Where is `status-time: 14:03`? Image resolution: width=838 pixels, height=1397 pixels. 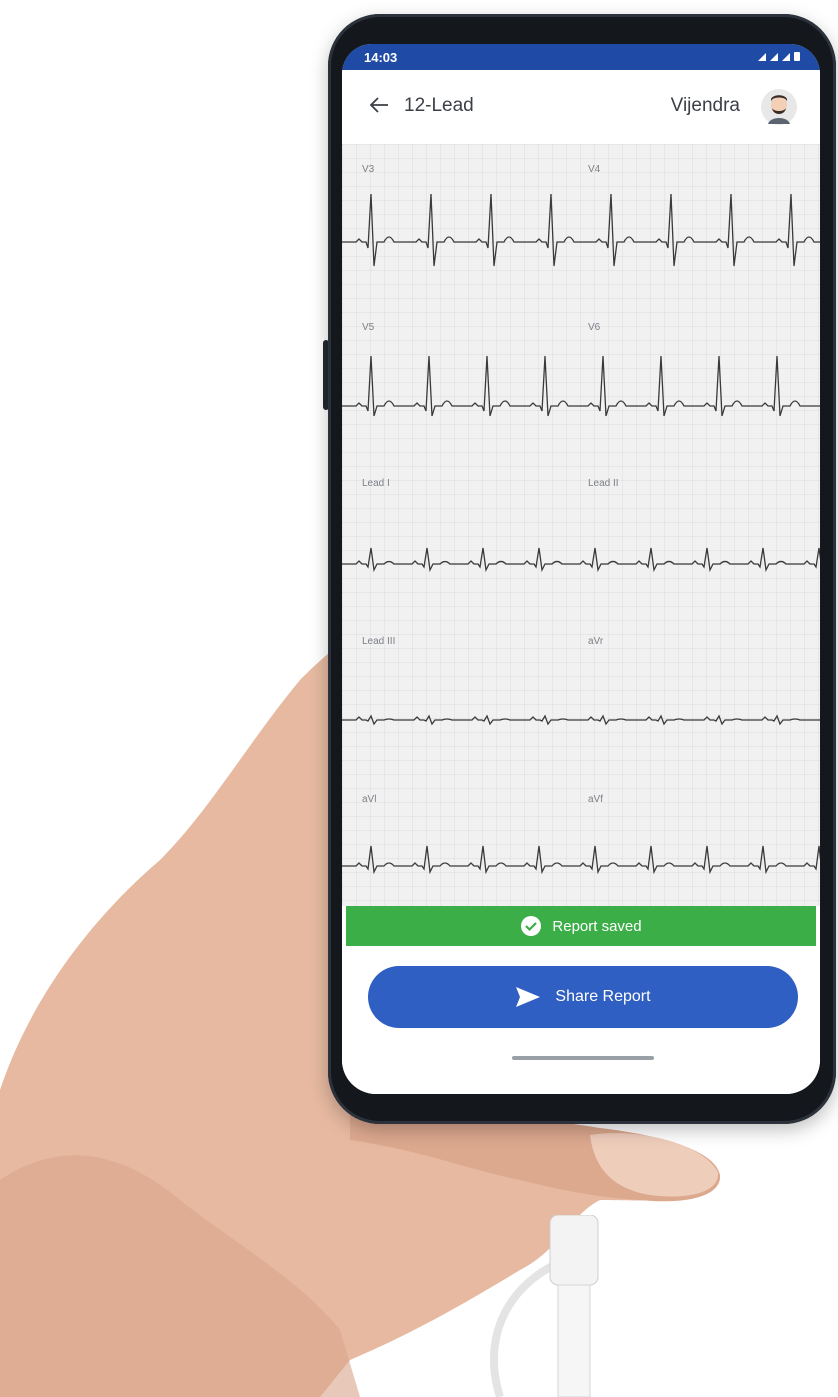 status-time: 14:03 is located at coordinates (381, 57).